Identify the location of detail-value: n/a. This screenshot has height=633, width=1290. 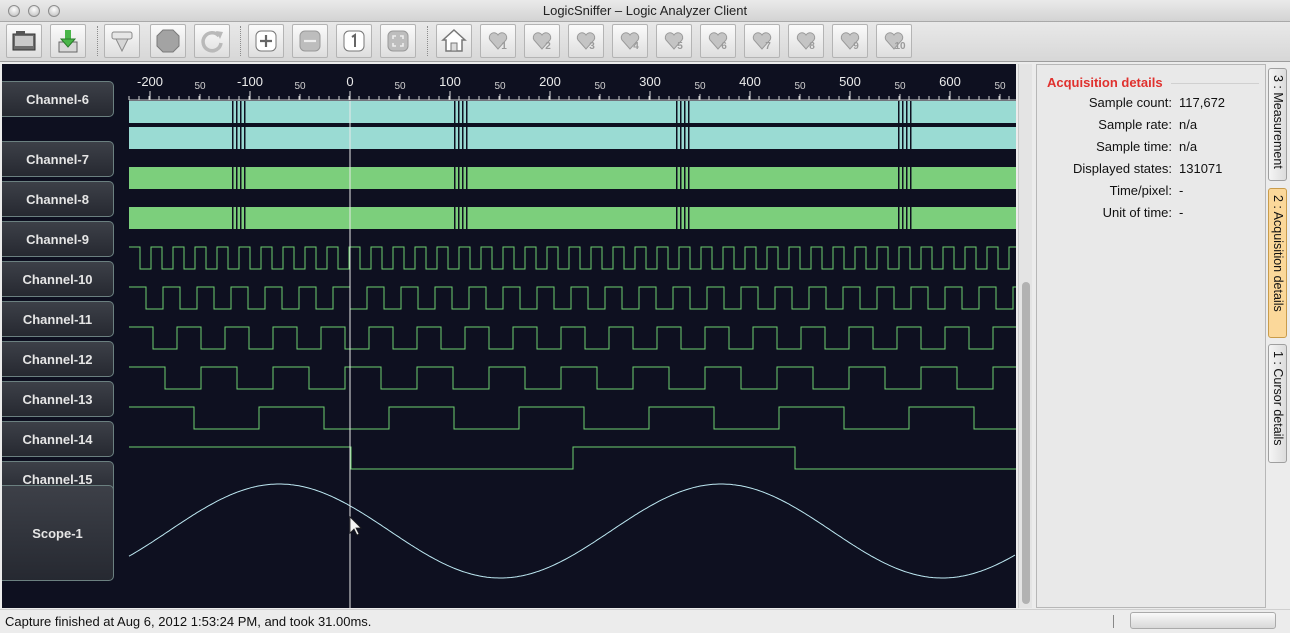
(1188, 146).